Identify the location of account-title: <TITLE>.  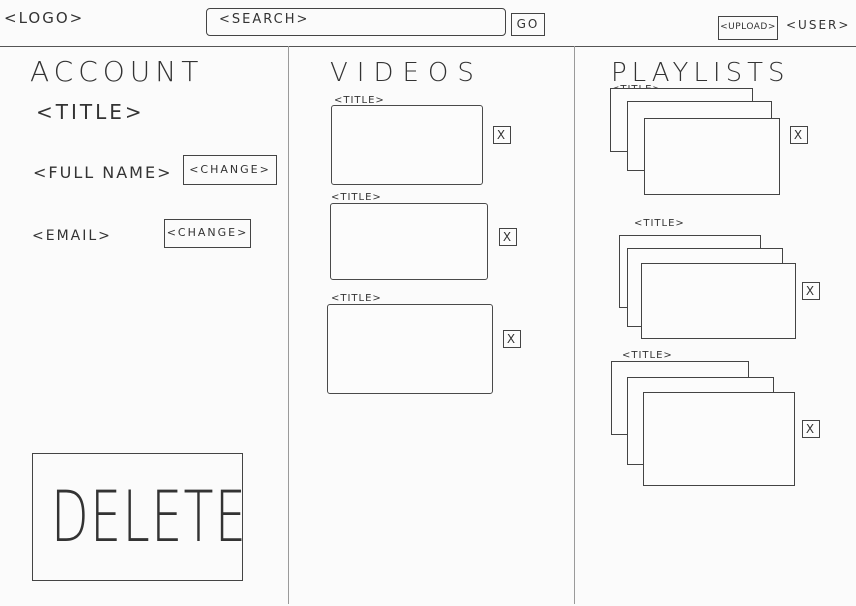
(90, 112).